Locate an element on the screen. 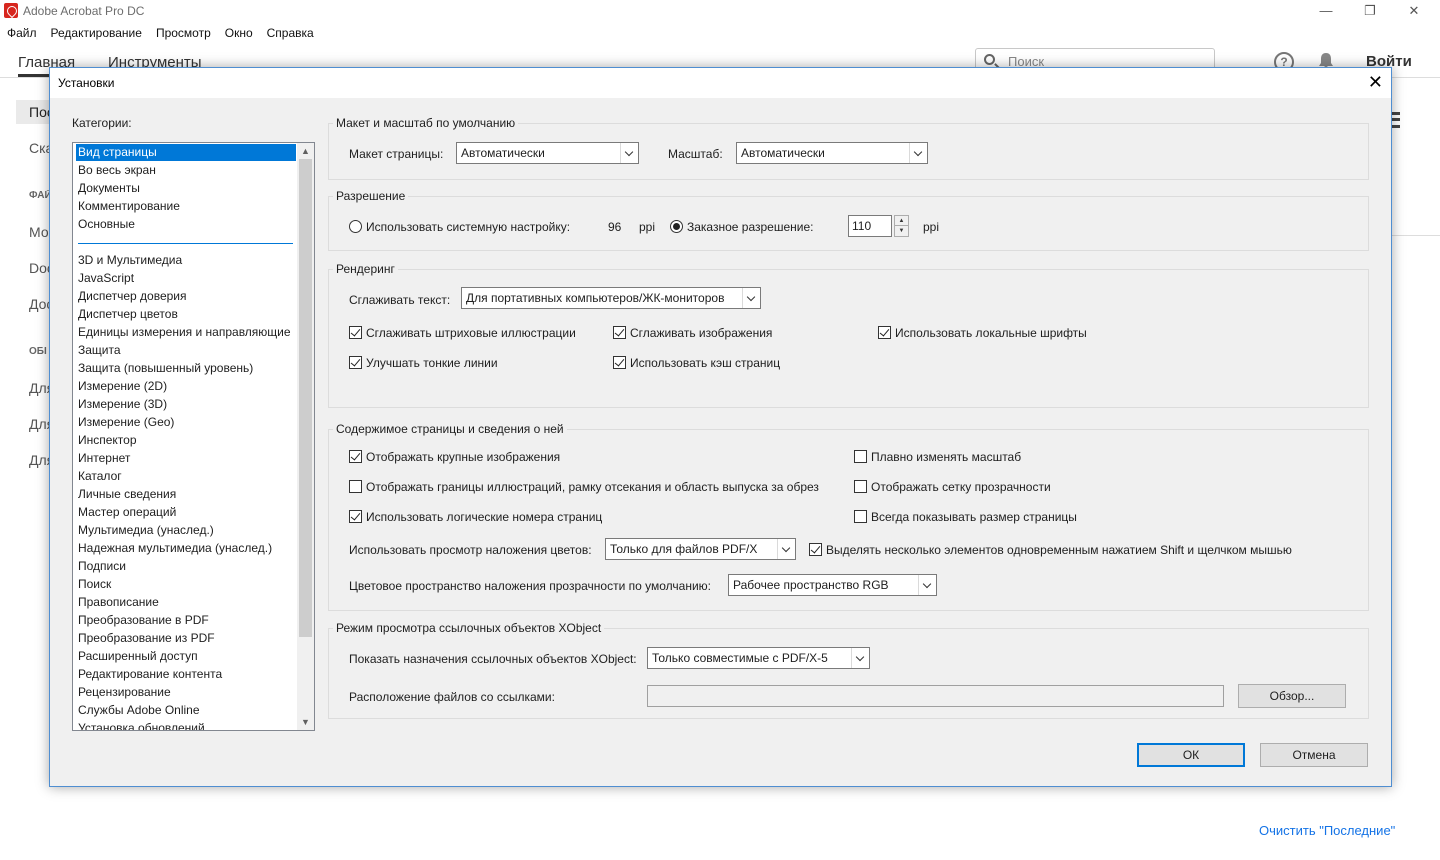 Image resolution: width=1440 pixels, height=860 pixels. categories-scrollbar: ▲ ▼ is located at coordinates (305, 436).